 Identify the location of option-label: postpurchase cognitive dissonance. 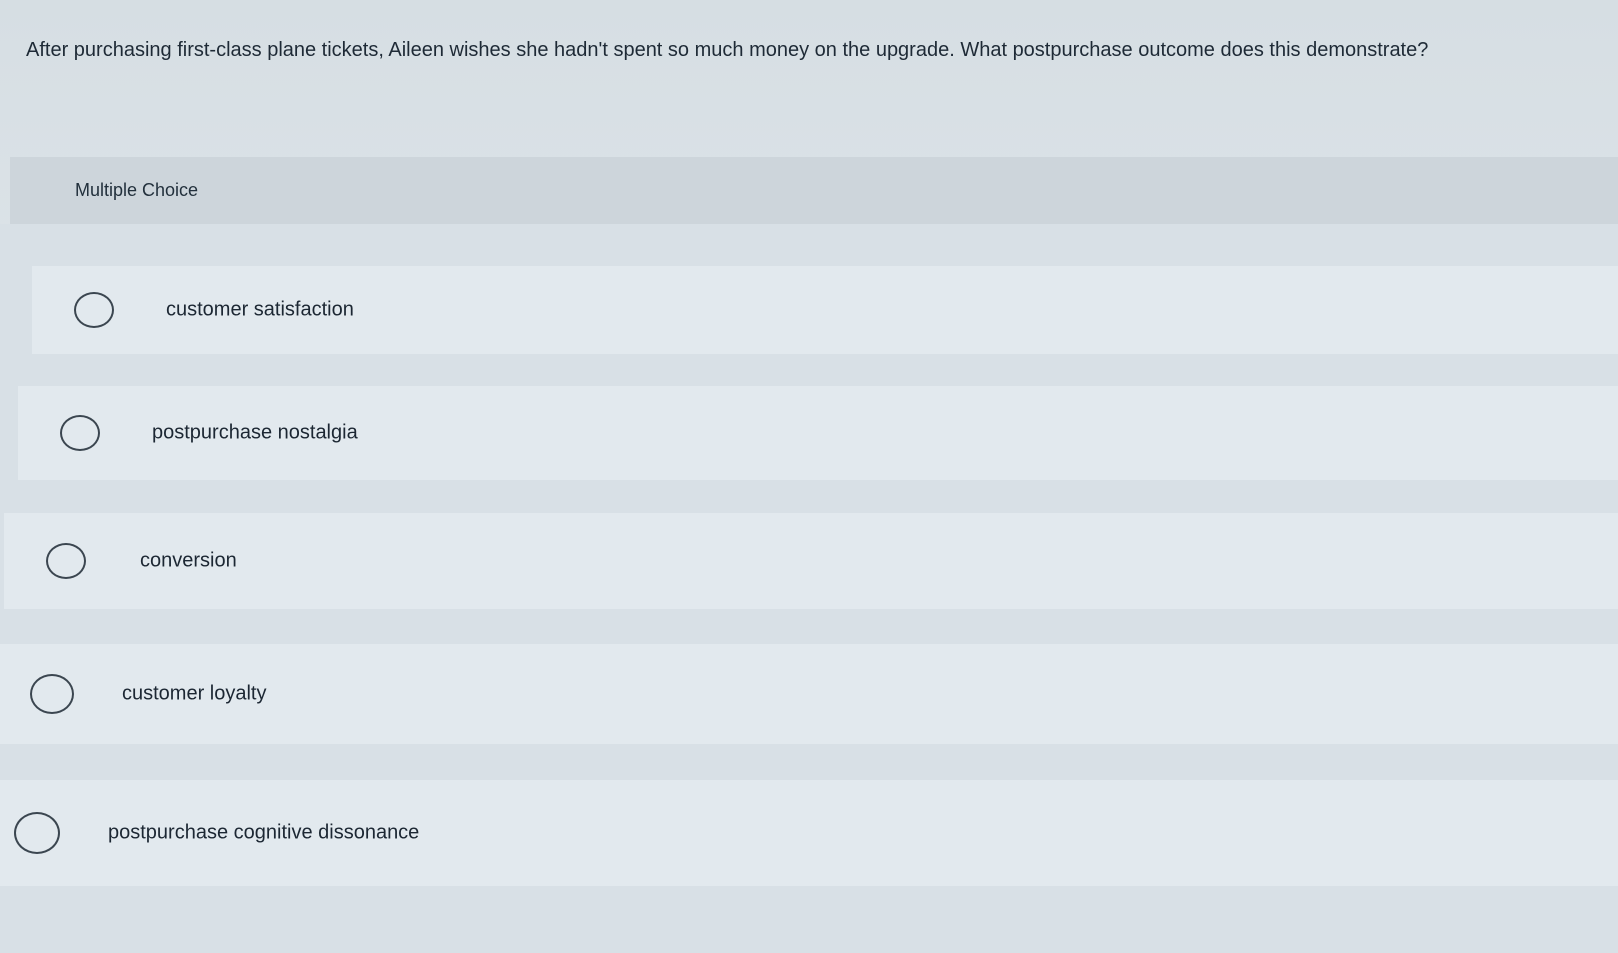
(264, 832).